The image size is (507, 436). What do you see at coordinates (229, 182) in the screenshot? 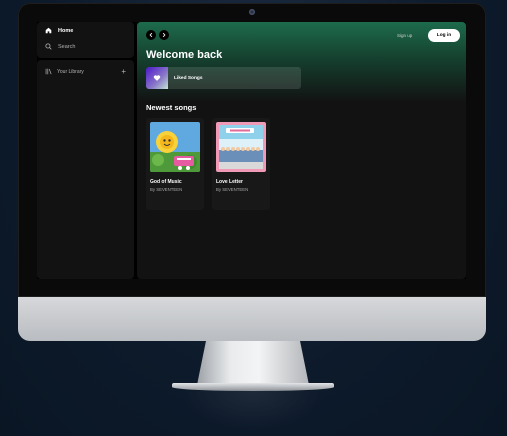
I see `card-title: Love Letter` at bounding box center [229, 182].